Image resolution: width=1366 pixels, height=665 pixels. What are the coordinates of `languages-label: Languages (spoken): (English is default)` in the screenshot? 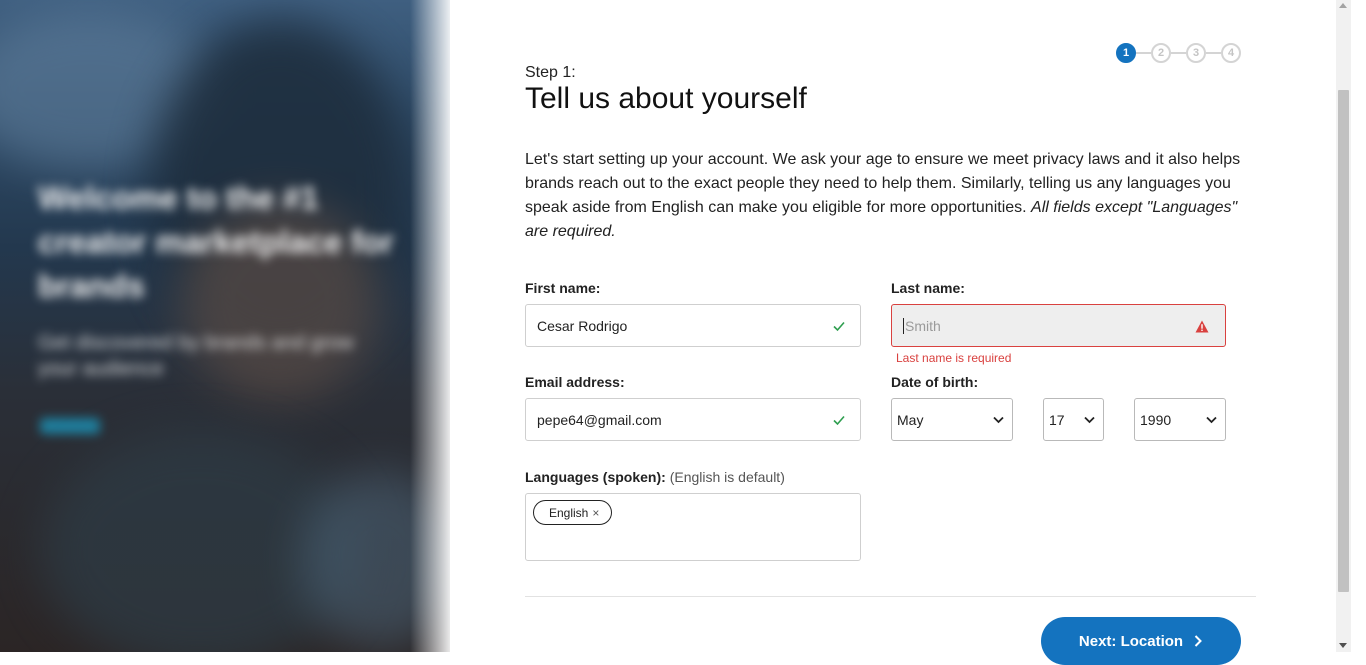 It's located at (655, 477).